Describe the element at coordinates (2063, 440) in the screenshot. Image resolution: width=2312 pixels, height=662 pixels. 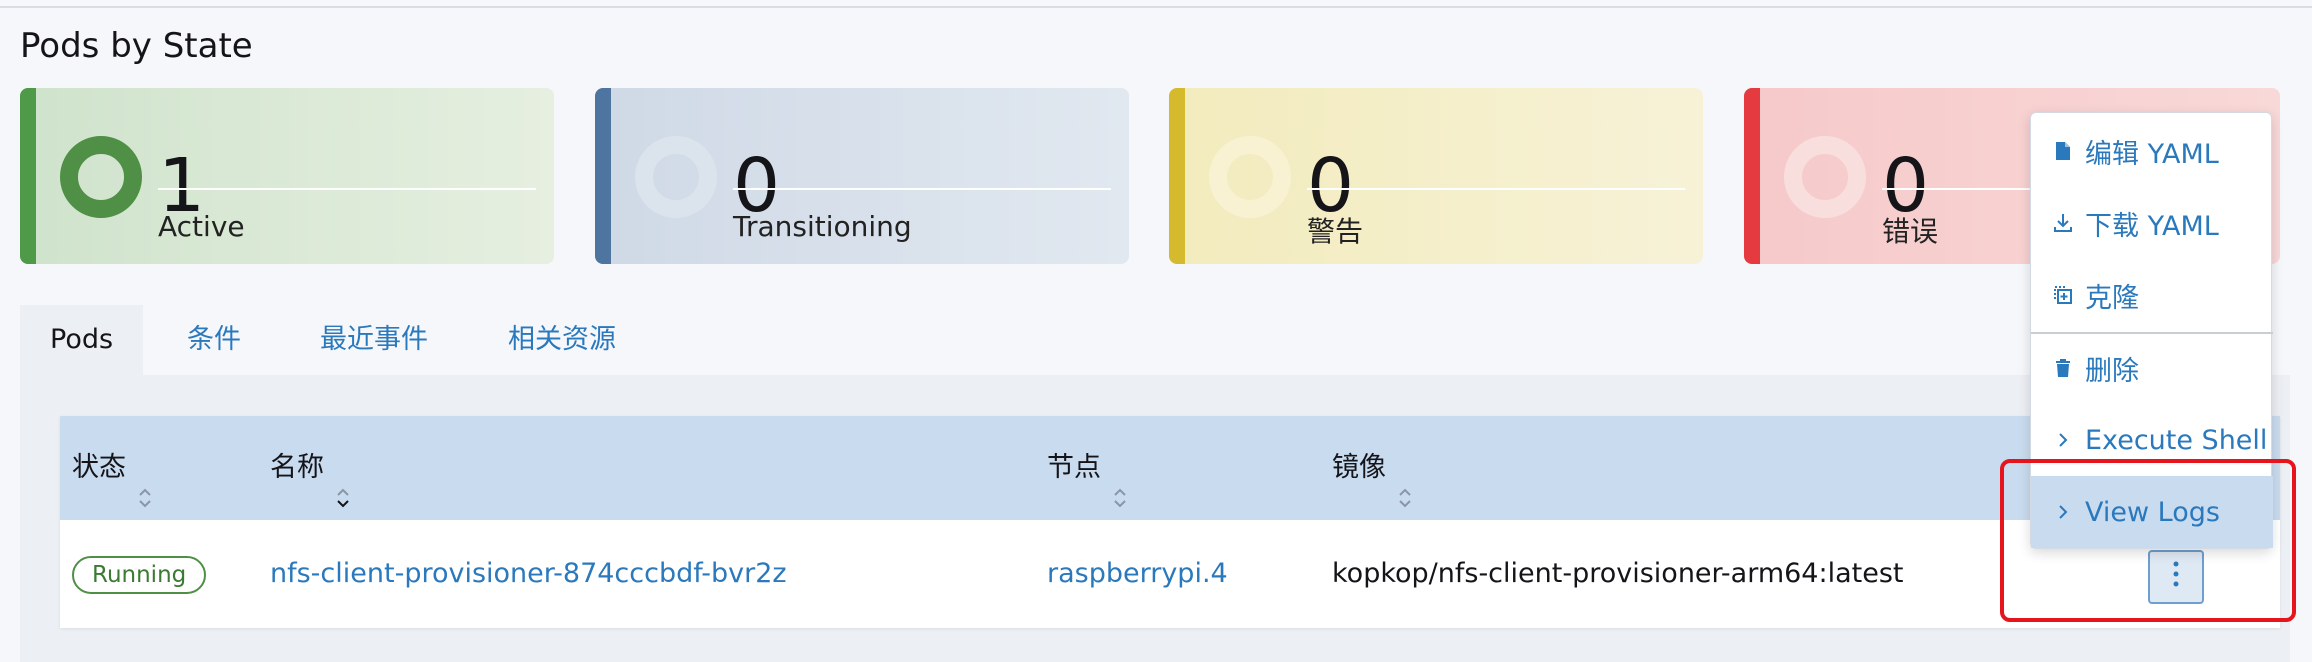
I see `chevron-right-icon` at that location.